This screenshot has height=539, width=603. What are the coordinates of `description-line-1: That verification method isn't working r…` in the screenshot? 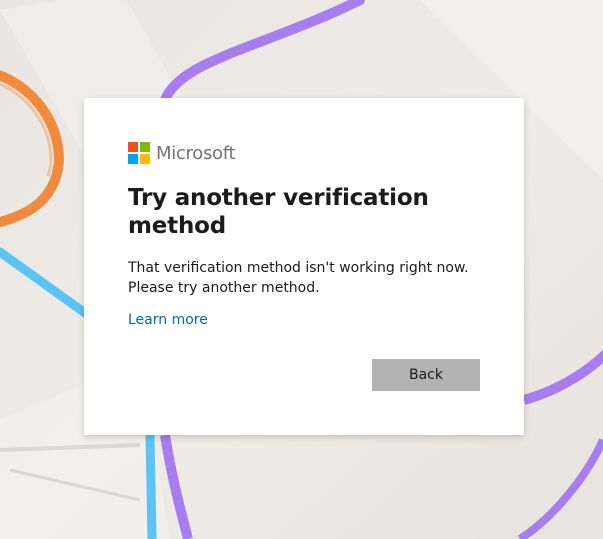 It's located at (298, 268).